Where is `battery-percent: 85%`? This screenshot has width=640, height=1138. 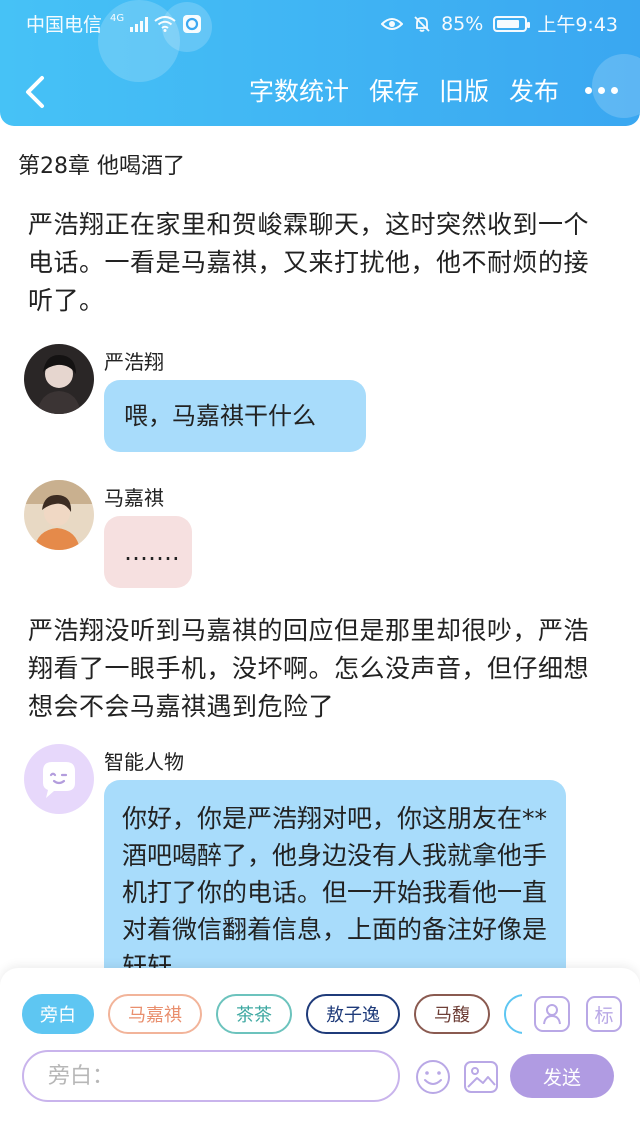
battery-percent: 85% is located at coordinates (462, 23).